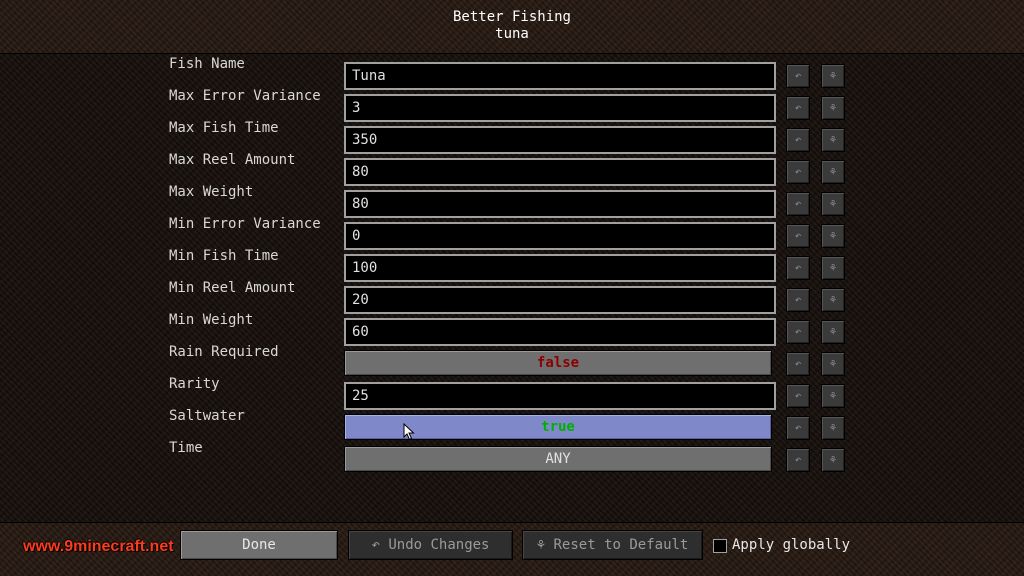 The image size is (1024, 576). What do you see at coordinates (194, 384) in the screenshot?
I see `config-row-label: Rarity` at bounding box center [194, 384].